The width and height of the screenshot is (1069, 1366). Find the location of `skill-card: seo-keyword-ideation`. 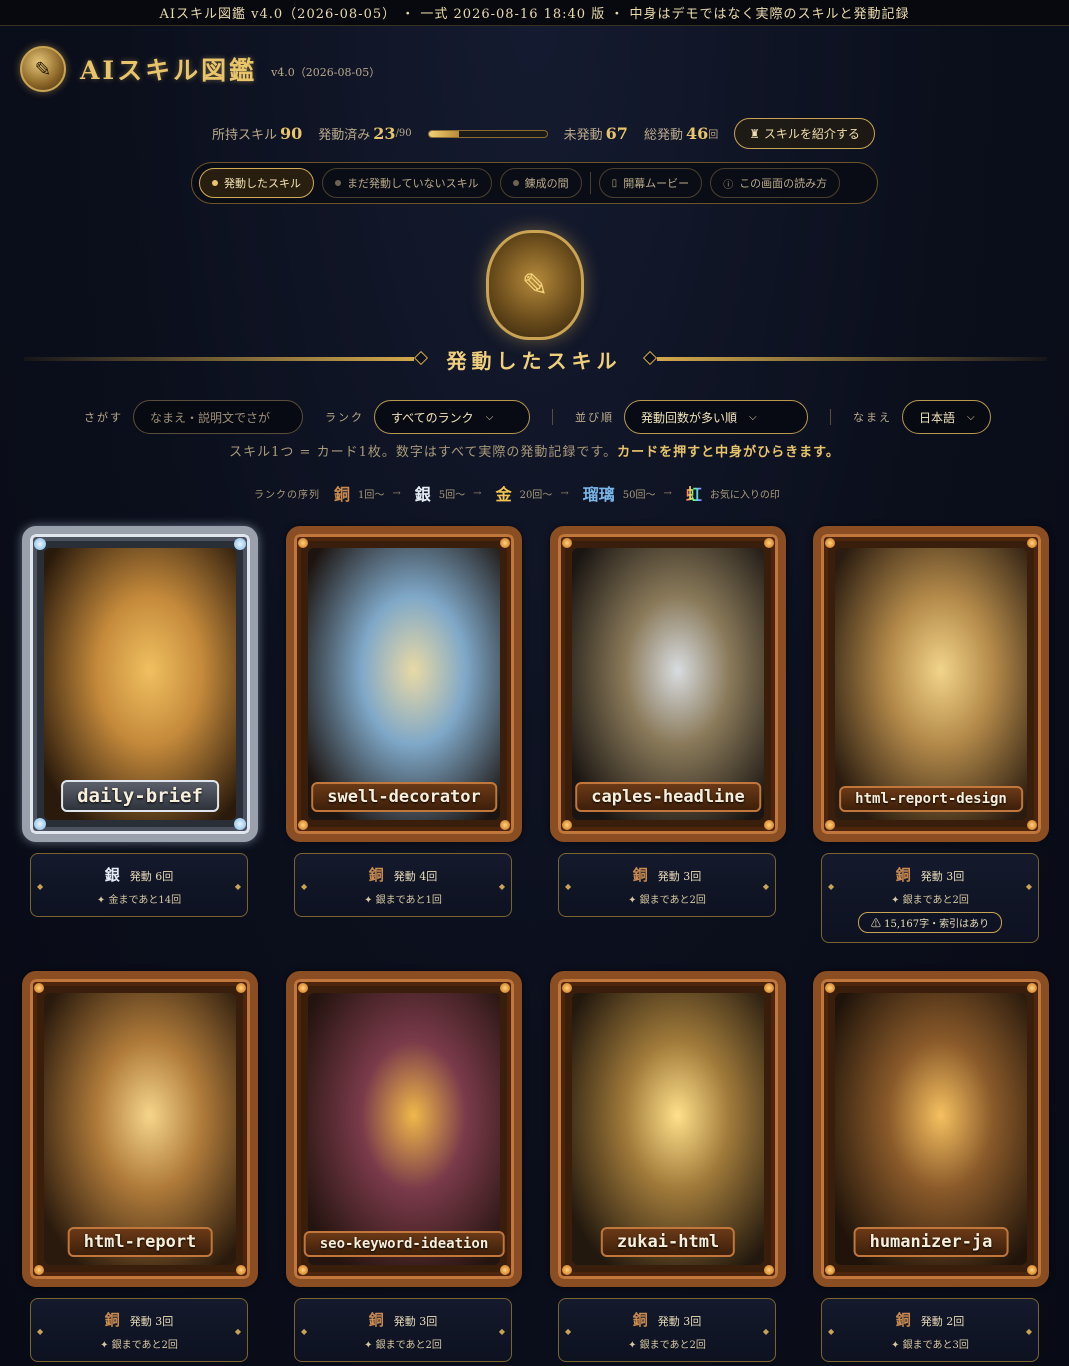

skill-card: seo-keyword-ideation is located at coordinates (404, 1129).